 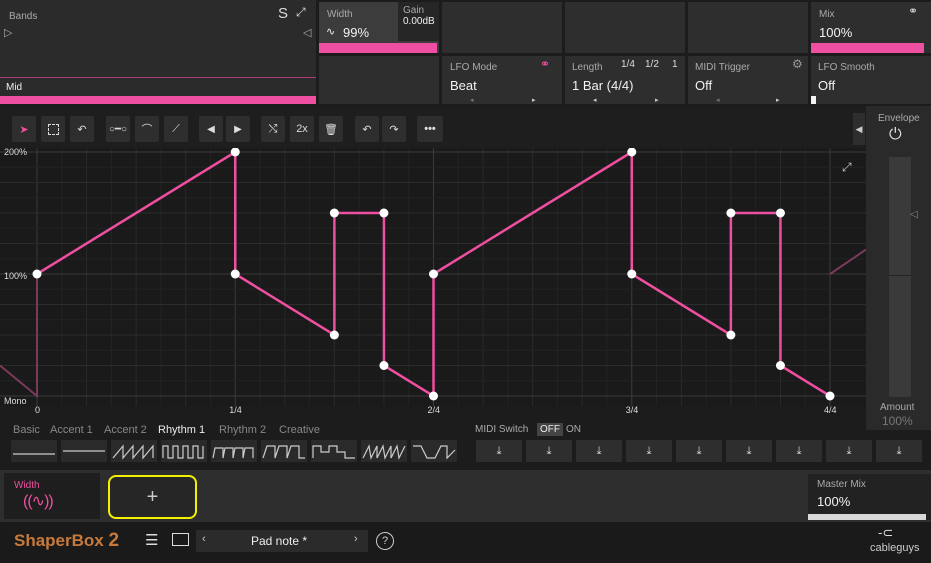 What do you see at coordinates (181, 430) in the screenshot?
I see `preset-tab: Rhythm 1` at bounding box center [181, 430].